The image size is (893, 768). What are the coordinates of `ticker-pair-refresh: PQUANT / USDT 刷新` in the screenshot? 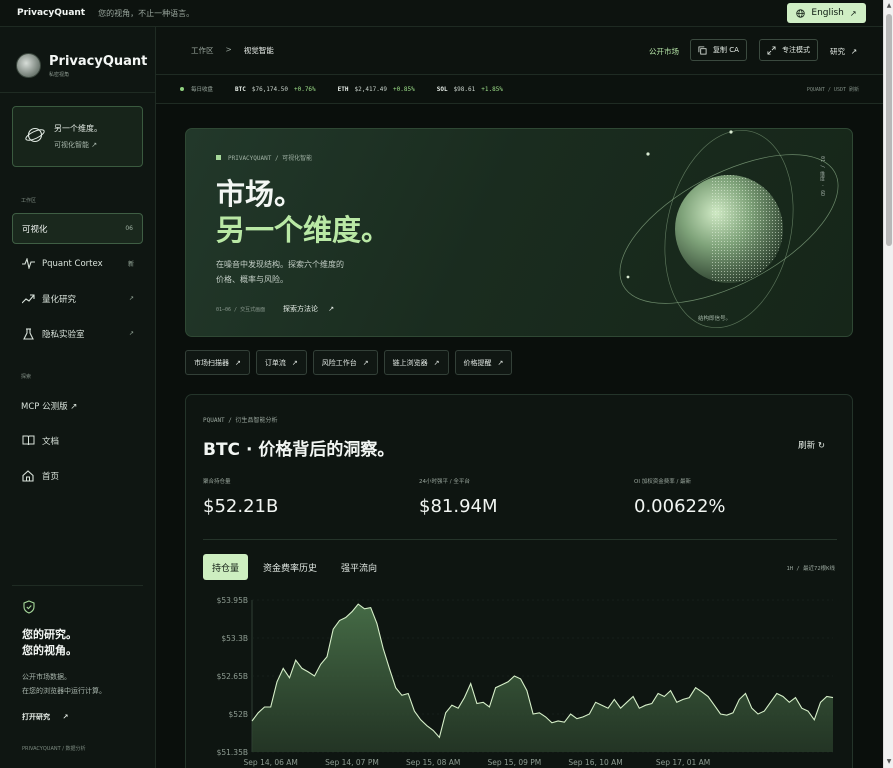 It's located at (833, 89).